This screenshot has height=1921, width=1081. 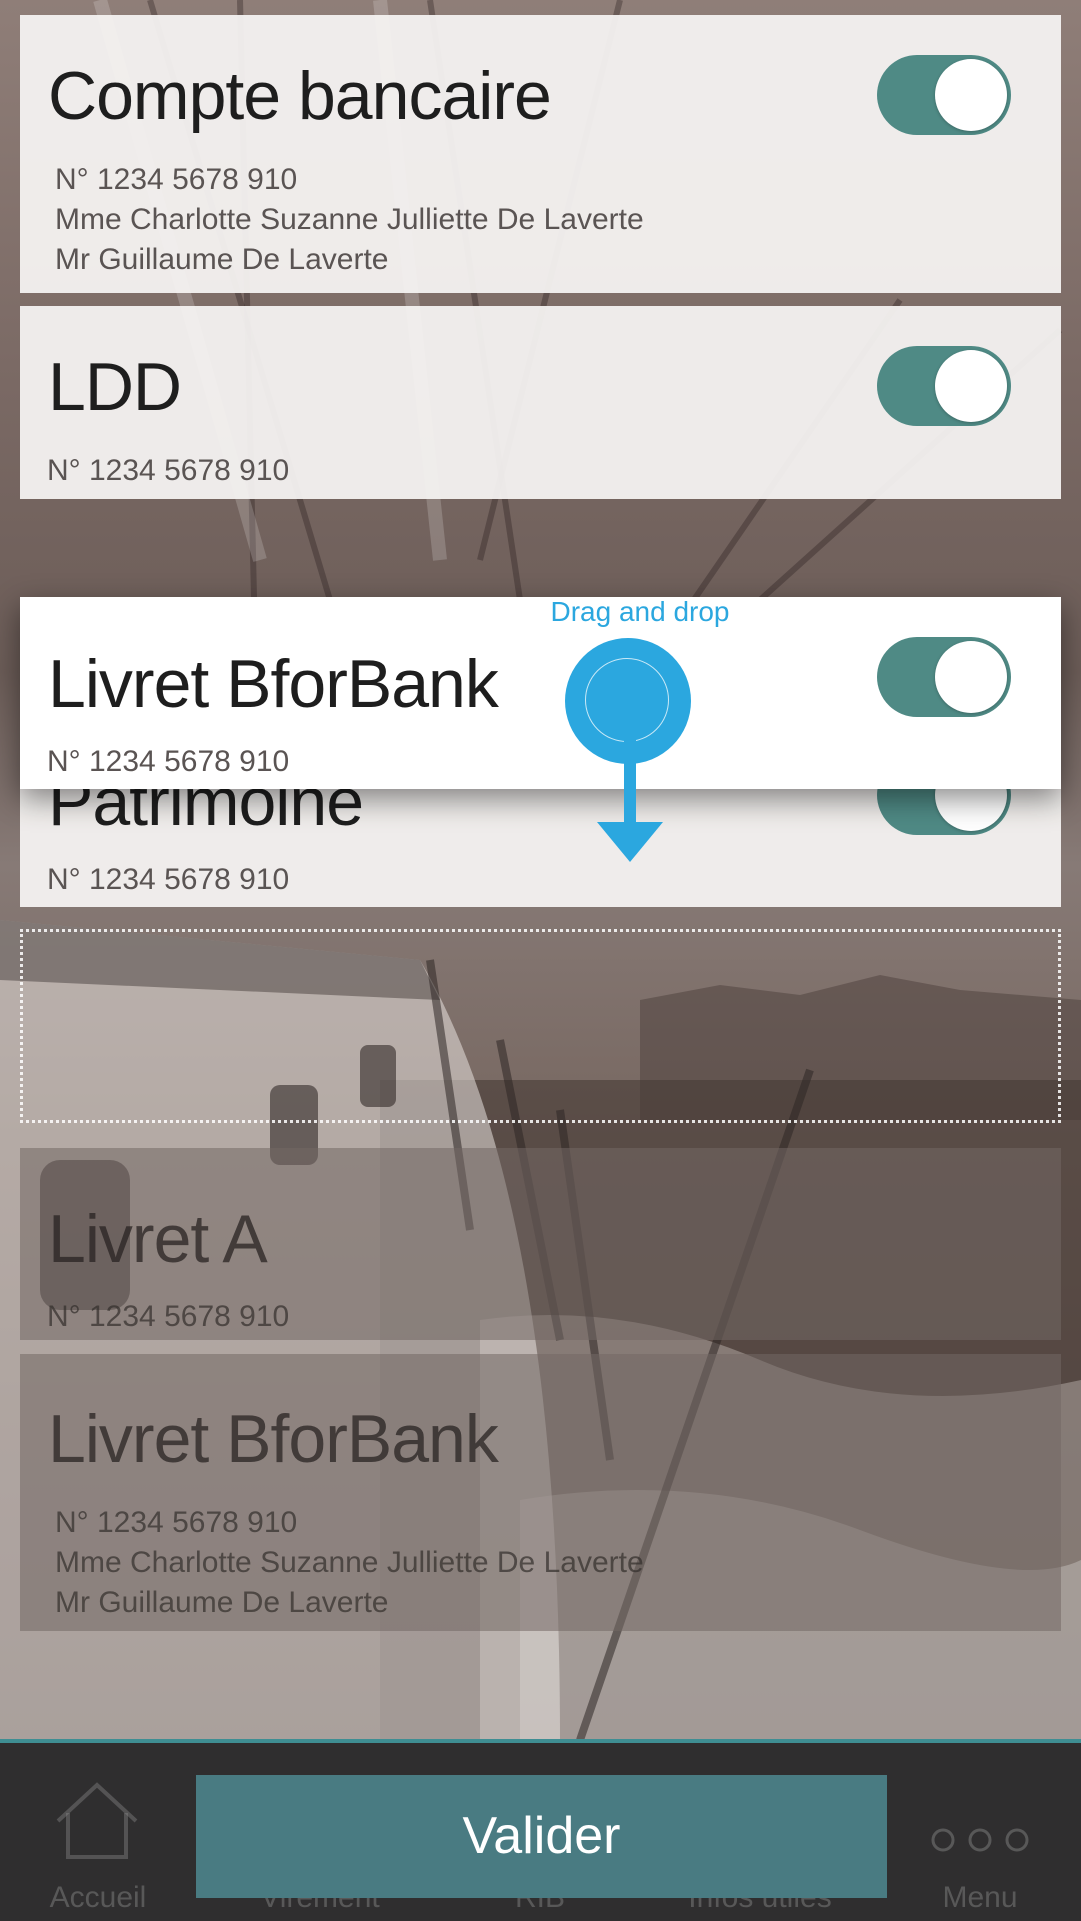 What do you see at coordinates (97, 1820) in the screenshot?
I see `home-icon` at bounding box center [97, 1820].